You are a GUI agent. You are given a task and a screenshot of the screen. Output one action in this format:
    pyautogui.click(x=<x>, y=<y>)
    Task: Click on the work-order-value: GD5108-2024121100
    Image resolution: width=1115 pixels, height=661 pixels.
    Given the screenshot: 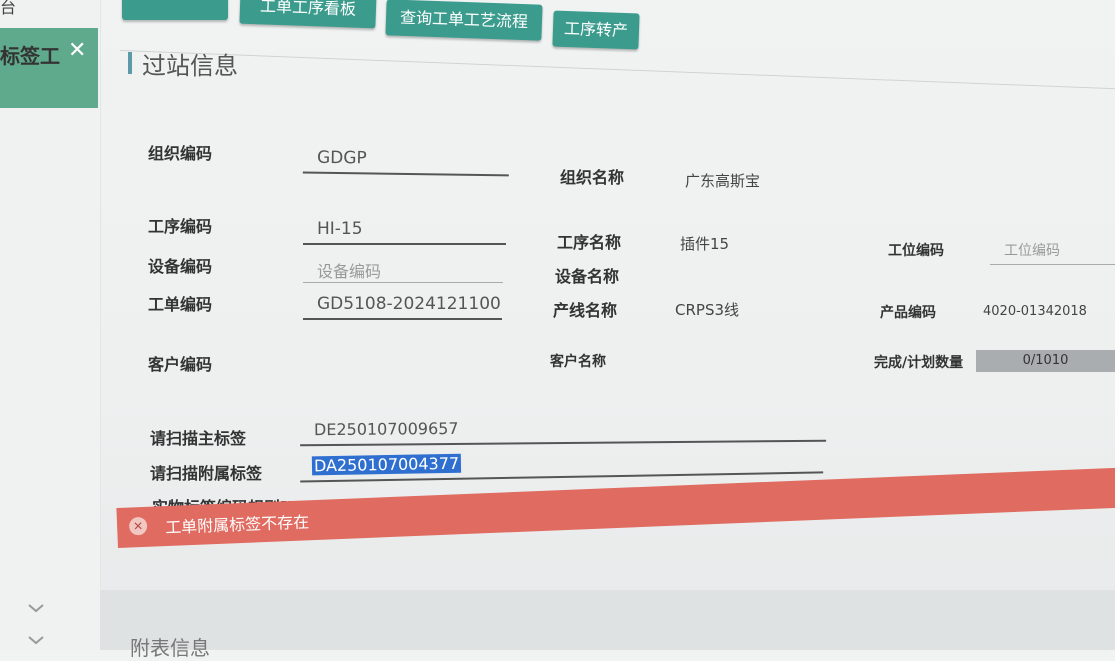 What is the action you would take?
    pyautogui.click(x=409, y=304)
    